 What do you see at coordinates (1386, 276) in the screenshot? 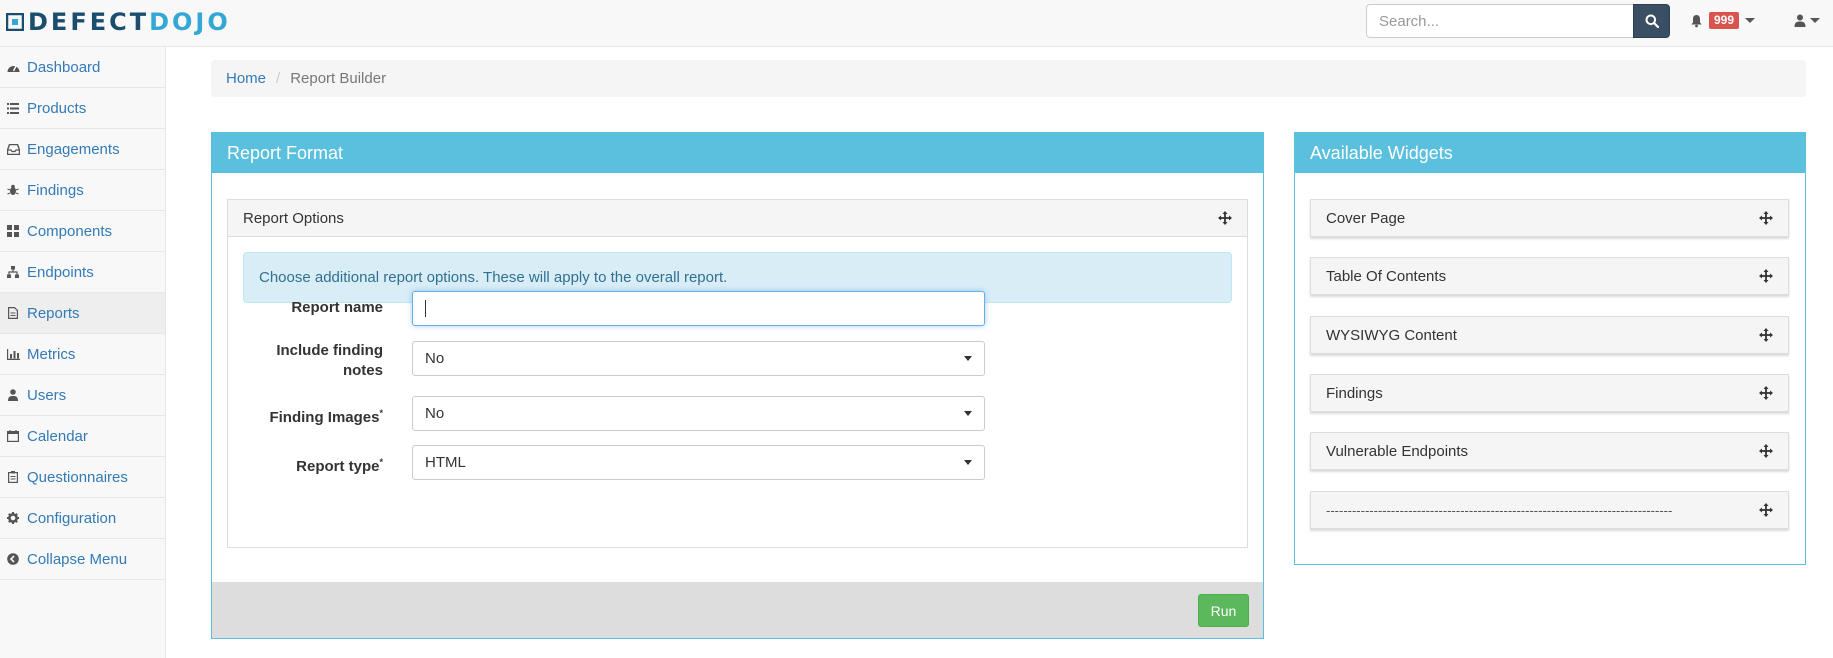
I see `widget-label: Table Of Contents` at bounding box center [1386, 276].